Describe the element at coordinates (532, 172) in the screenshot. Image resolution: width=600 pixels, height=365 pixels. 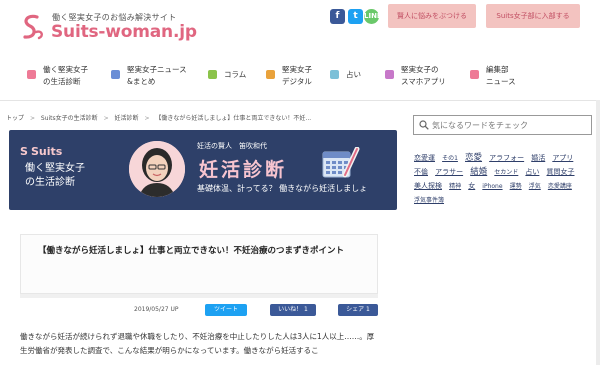
I see `tag-link: 占い` at that location.